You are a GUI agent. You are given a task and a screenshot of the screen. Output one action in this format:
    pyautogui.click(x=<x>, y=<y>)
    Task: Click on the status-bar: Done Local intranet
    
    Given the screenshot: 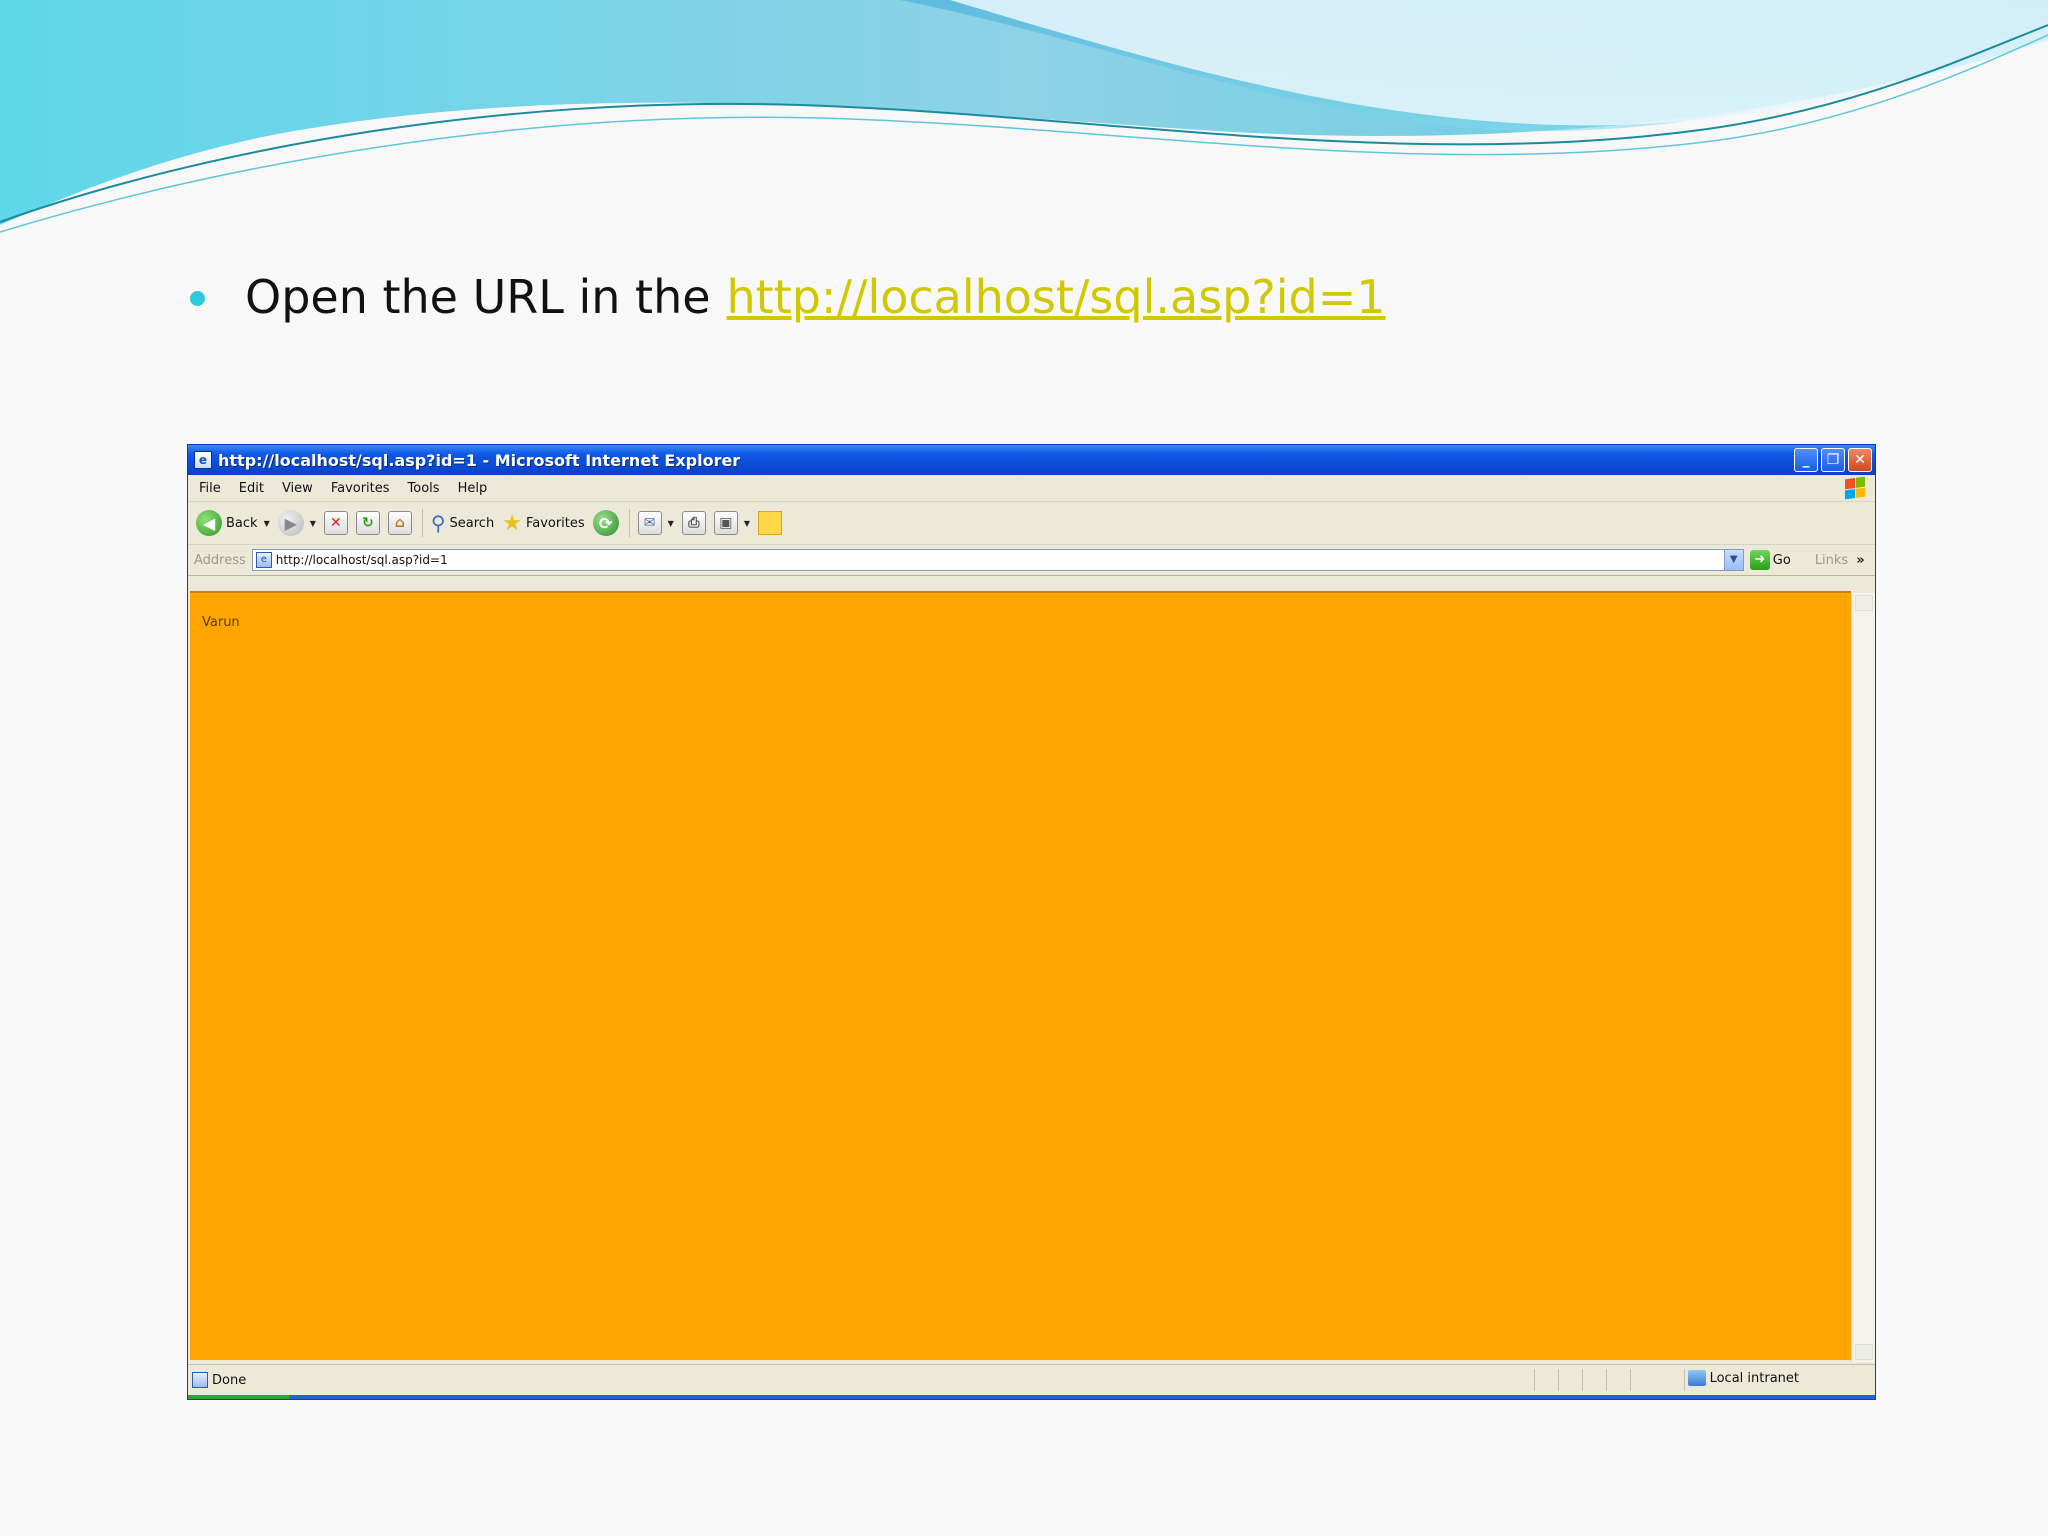 What is the action you would take?
    pyautogui.click(x=1031, y=1379)
    